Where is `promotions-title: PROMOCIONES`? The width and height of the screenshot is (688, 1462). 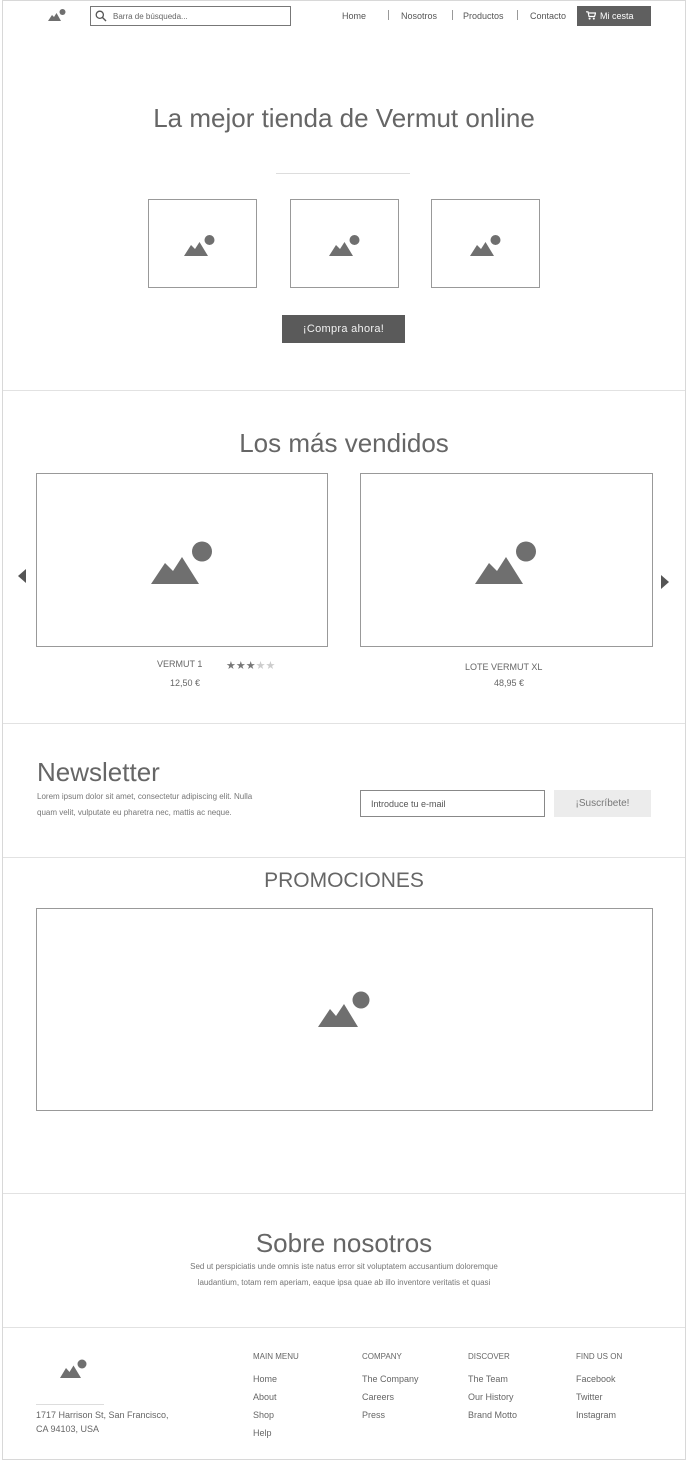
promotions-title: PROMOCIONES is located at coordinates (344, 880).